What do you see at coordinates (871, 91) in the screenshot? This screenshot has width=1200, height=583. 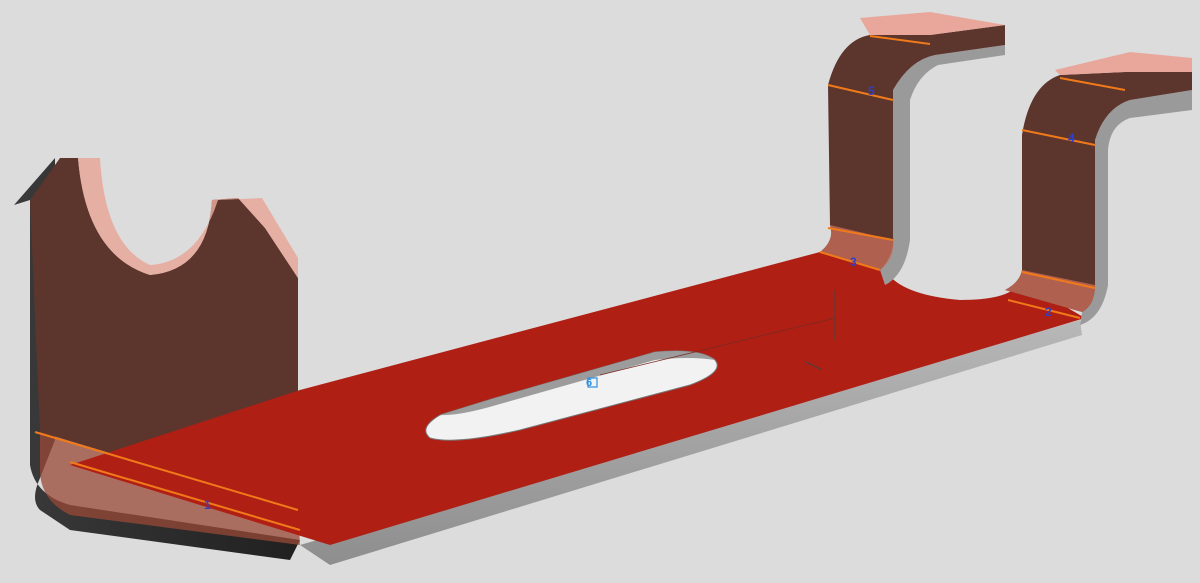 I see `bend-label-5: 5` at bounding box center [871, 91].